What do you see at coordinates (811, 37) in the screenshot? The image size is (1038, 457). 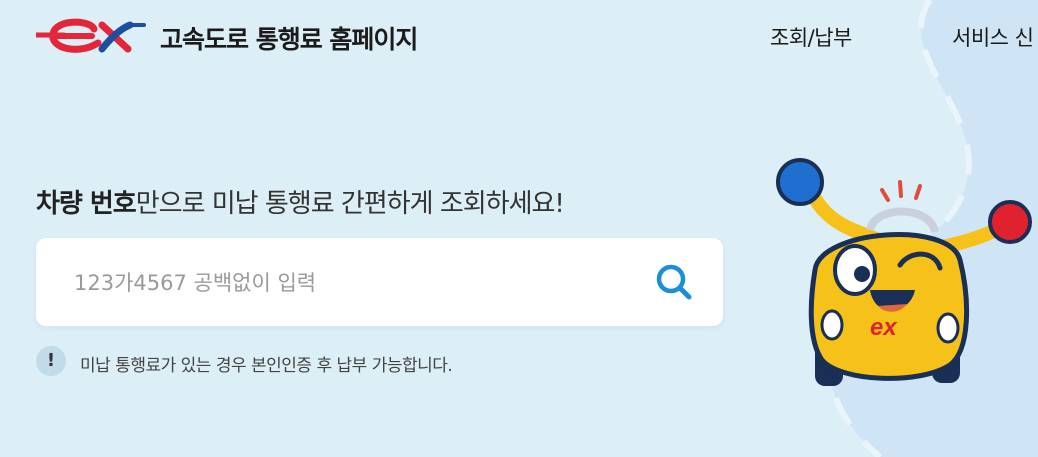 I see `nav-inquiry-payment: 조회/납부` at bounding box center [811, 37].